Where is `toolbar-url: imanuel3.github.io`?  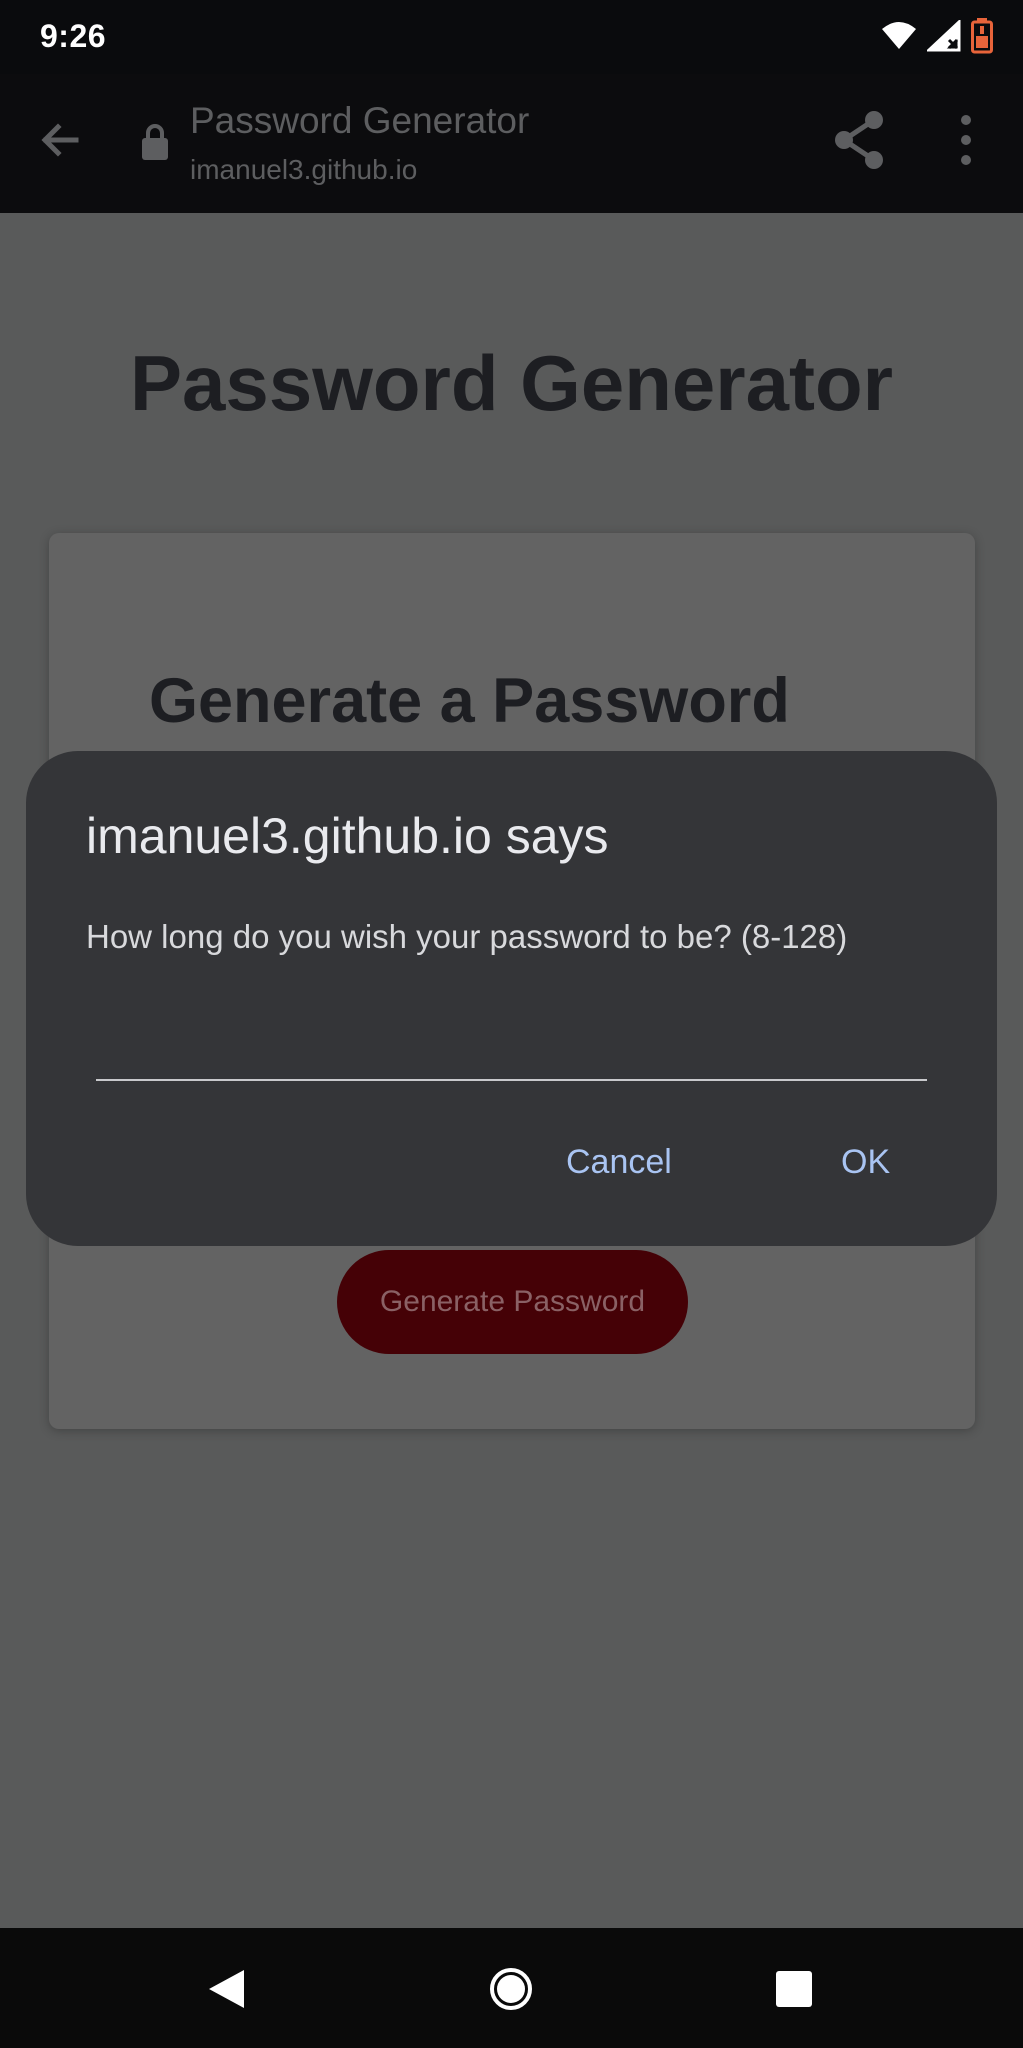 toolbar-url: imanuel3.github.io is located at coordinates (303, 170).